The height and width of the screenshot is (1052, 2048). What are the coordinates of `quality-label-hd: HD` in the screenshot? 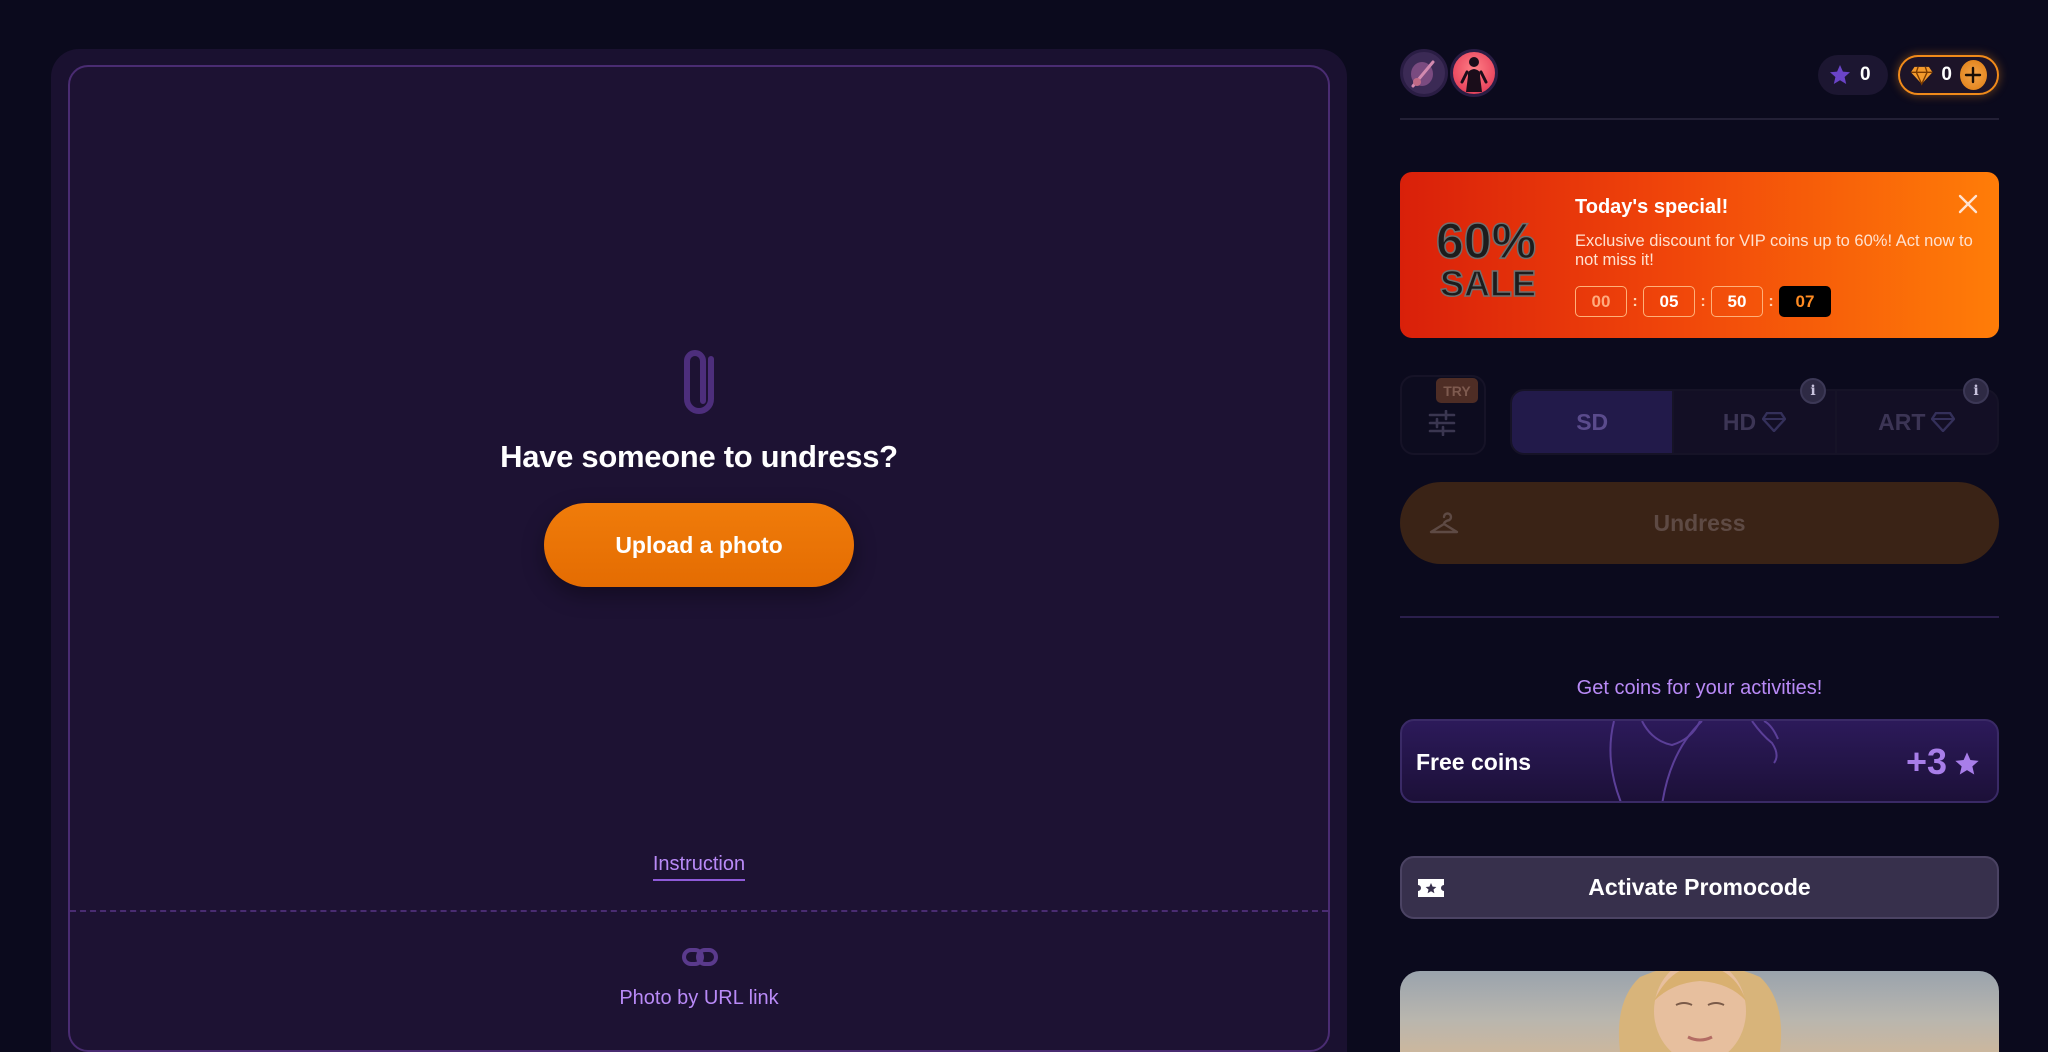 It's located at (1739, 421).